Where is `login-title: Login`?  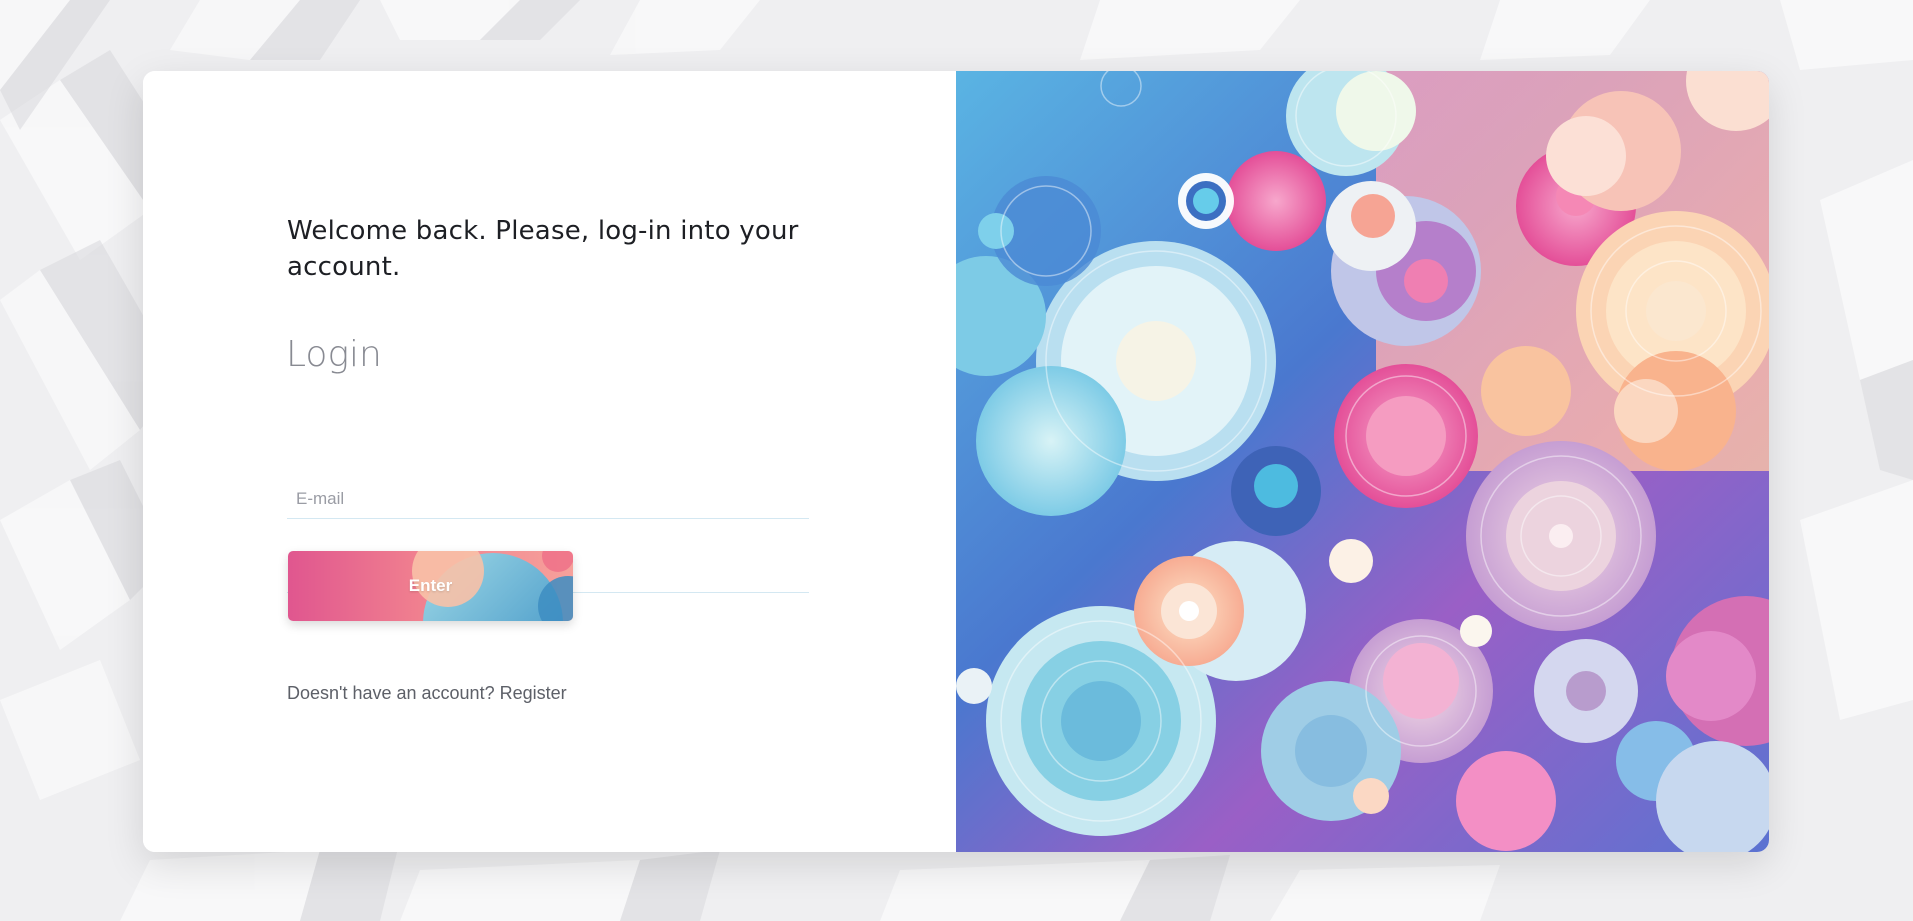 login-title: Login is located at coordinates (334, 354).